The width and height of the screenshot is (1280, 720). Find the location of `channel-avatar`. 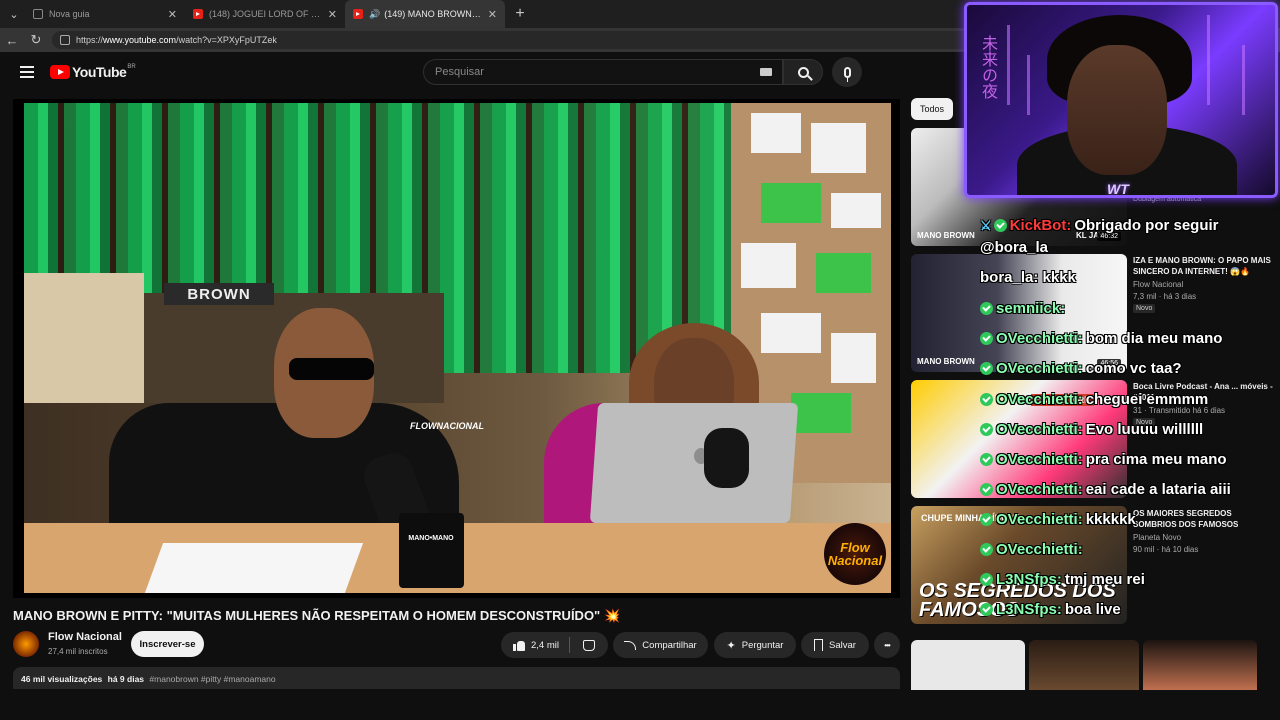

channel-avatar is located at coordinates (26, 644).